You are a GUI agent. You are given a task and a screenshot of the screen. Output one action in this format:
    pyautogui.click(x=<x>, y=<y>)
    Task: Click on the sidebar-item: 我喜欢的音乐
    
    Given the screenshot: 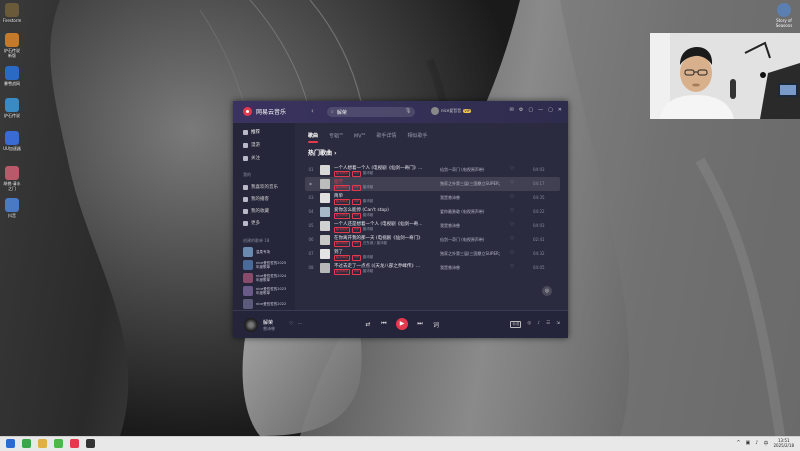 What is the action you would take?
    pyautogui.click(x=260, y=187)
    